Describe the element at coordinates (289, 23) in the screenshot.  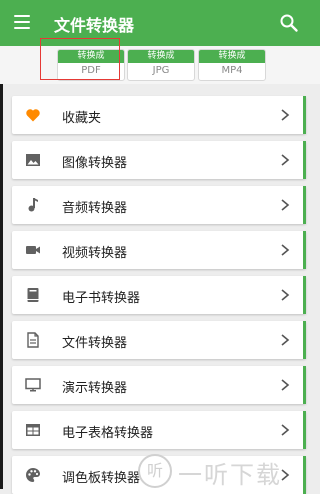
I see `search-icon` at that location.